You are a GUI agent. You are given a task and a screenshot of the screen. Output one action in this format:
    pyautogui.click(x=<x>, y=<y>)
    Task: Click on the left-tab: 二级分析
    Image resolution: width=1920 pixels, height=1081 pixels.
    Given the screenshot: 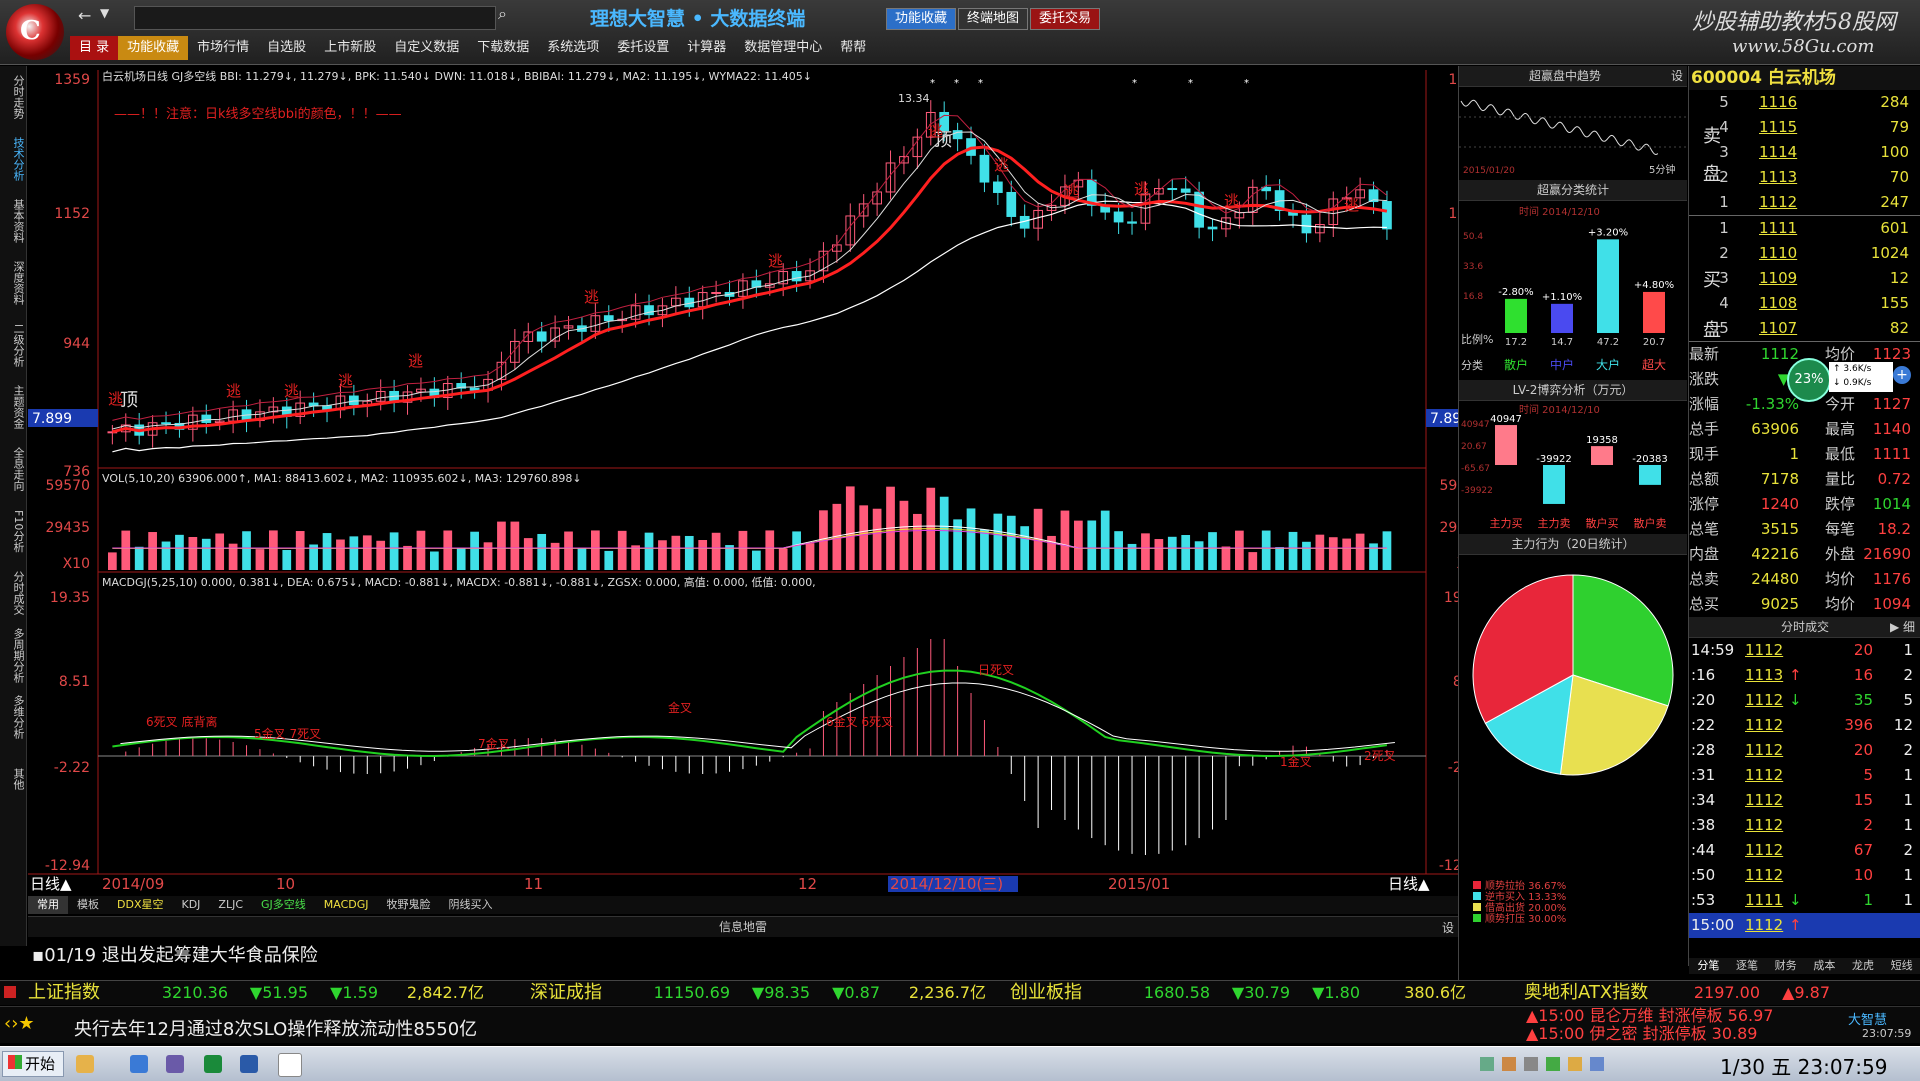 What is the action you would take?
    pyautogui.click(x=13, y=345)
    